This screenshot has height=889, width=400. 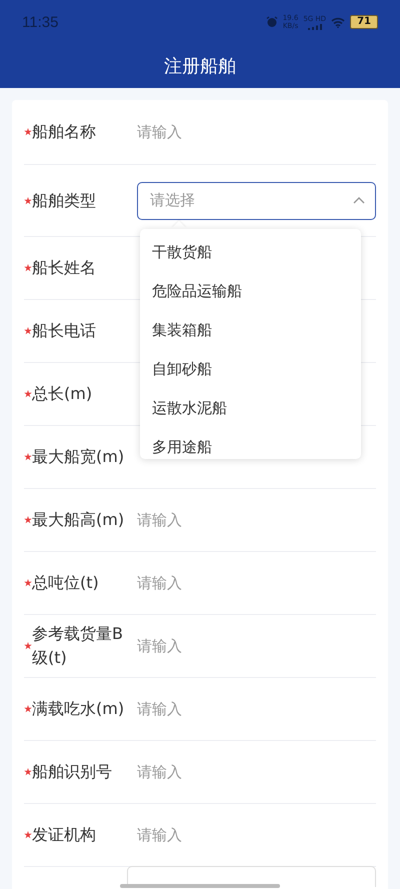 I want to click on field-label: 发证机构, so click(x=64, y=835).